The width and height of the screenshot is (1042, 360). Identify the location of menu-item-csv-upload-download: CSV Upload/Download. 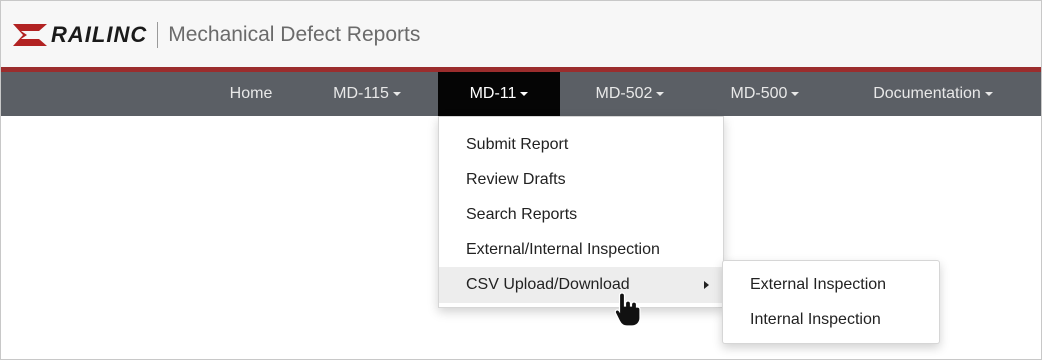
(581, 285).